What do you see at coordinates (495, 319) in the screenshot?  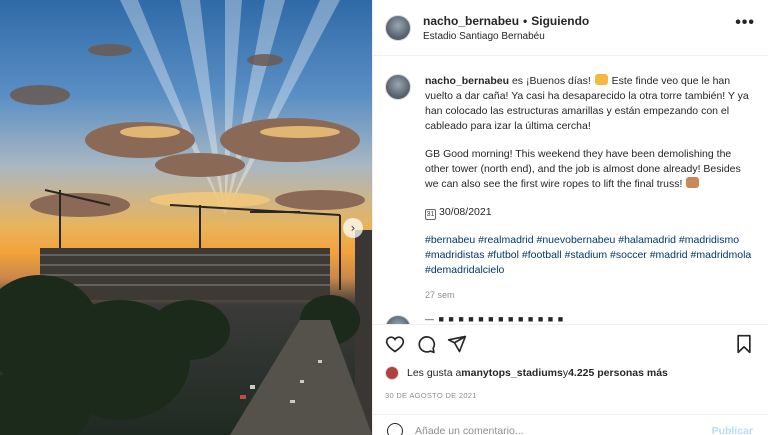 I see `comment-preview-text: — ■ ■ ■ ■ ■ ■ ■ ■ ■ ■ ■ ■ ■` at bounding box center [495, 319].